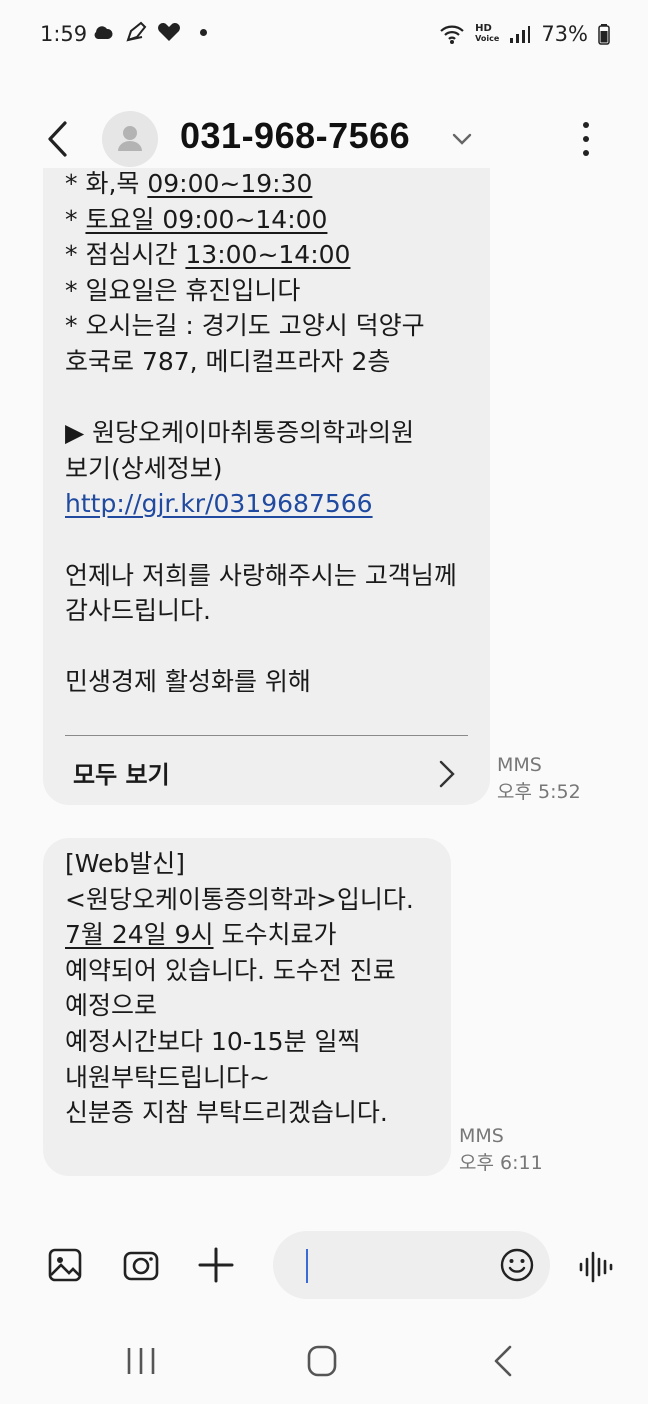 This screenshot has height=1404, width=648. Describe the element at coordinates (136, 31) in the screenshot. I see `pen-icon` at that location.